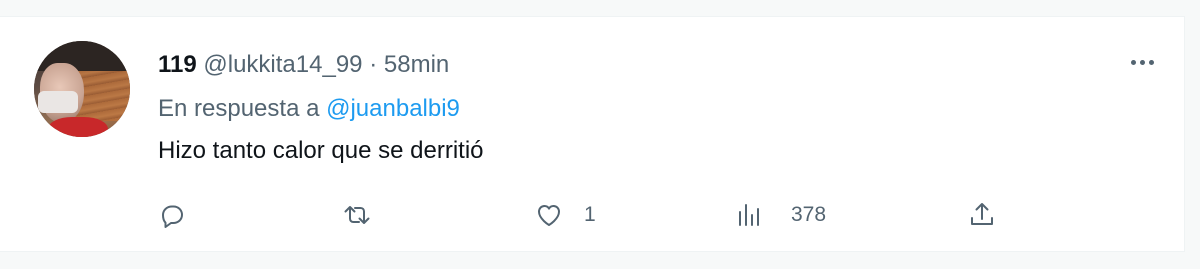 This screenshot has width=1200, height=269. Describe the element at coordinates (1142, 62) in the screenshot. I see `more-options-icon` at that location.